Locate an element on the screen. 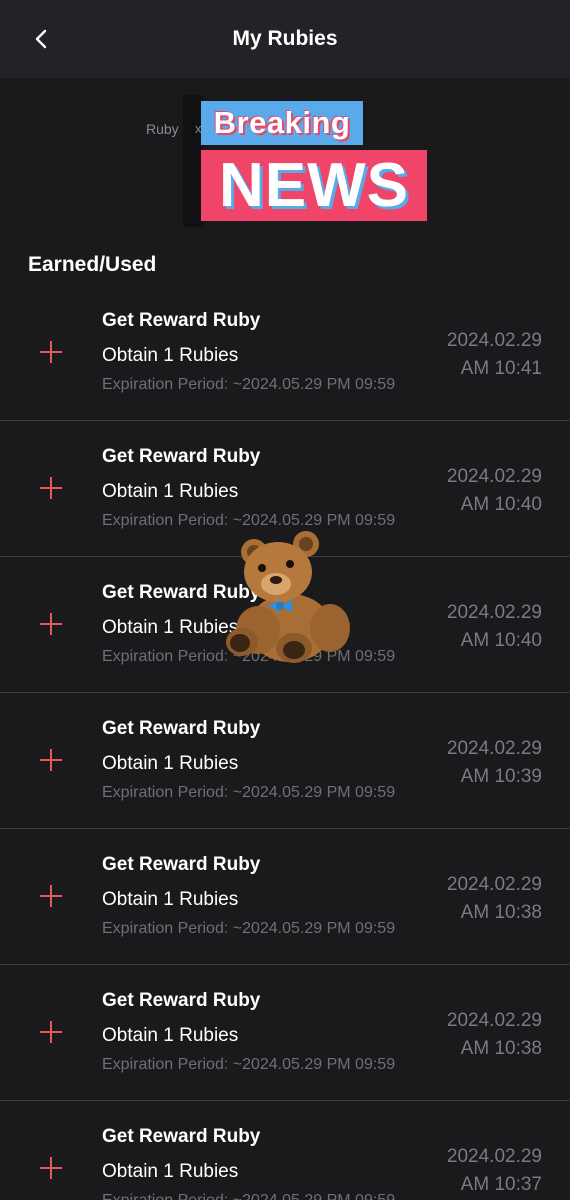  teddy-bear-sticker is located at coordinates (288, 597).